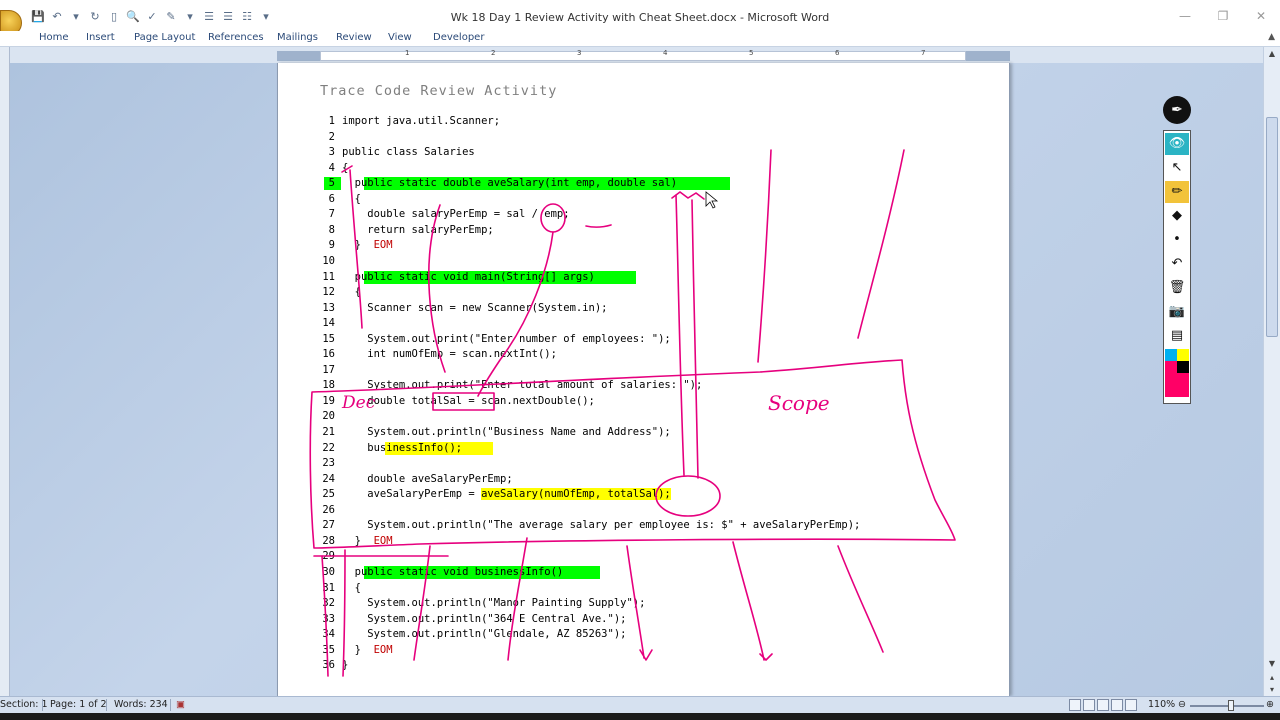 The image size is (1280, 720). I want to click on code-text: double aveSalaryPerEmp;, so click(427, 478).